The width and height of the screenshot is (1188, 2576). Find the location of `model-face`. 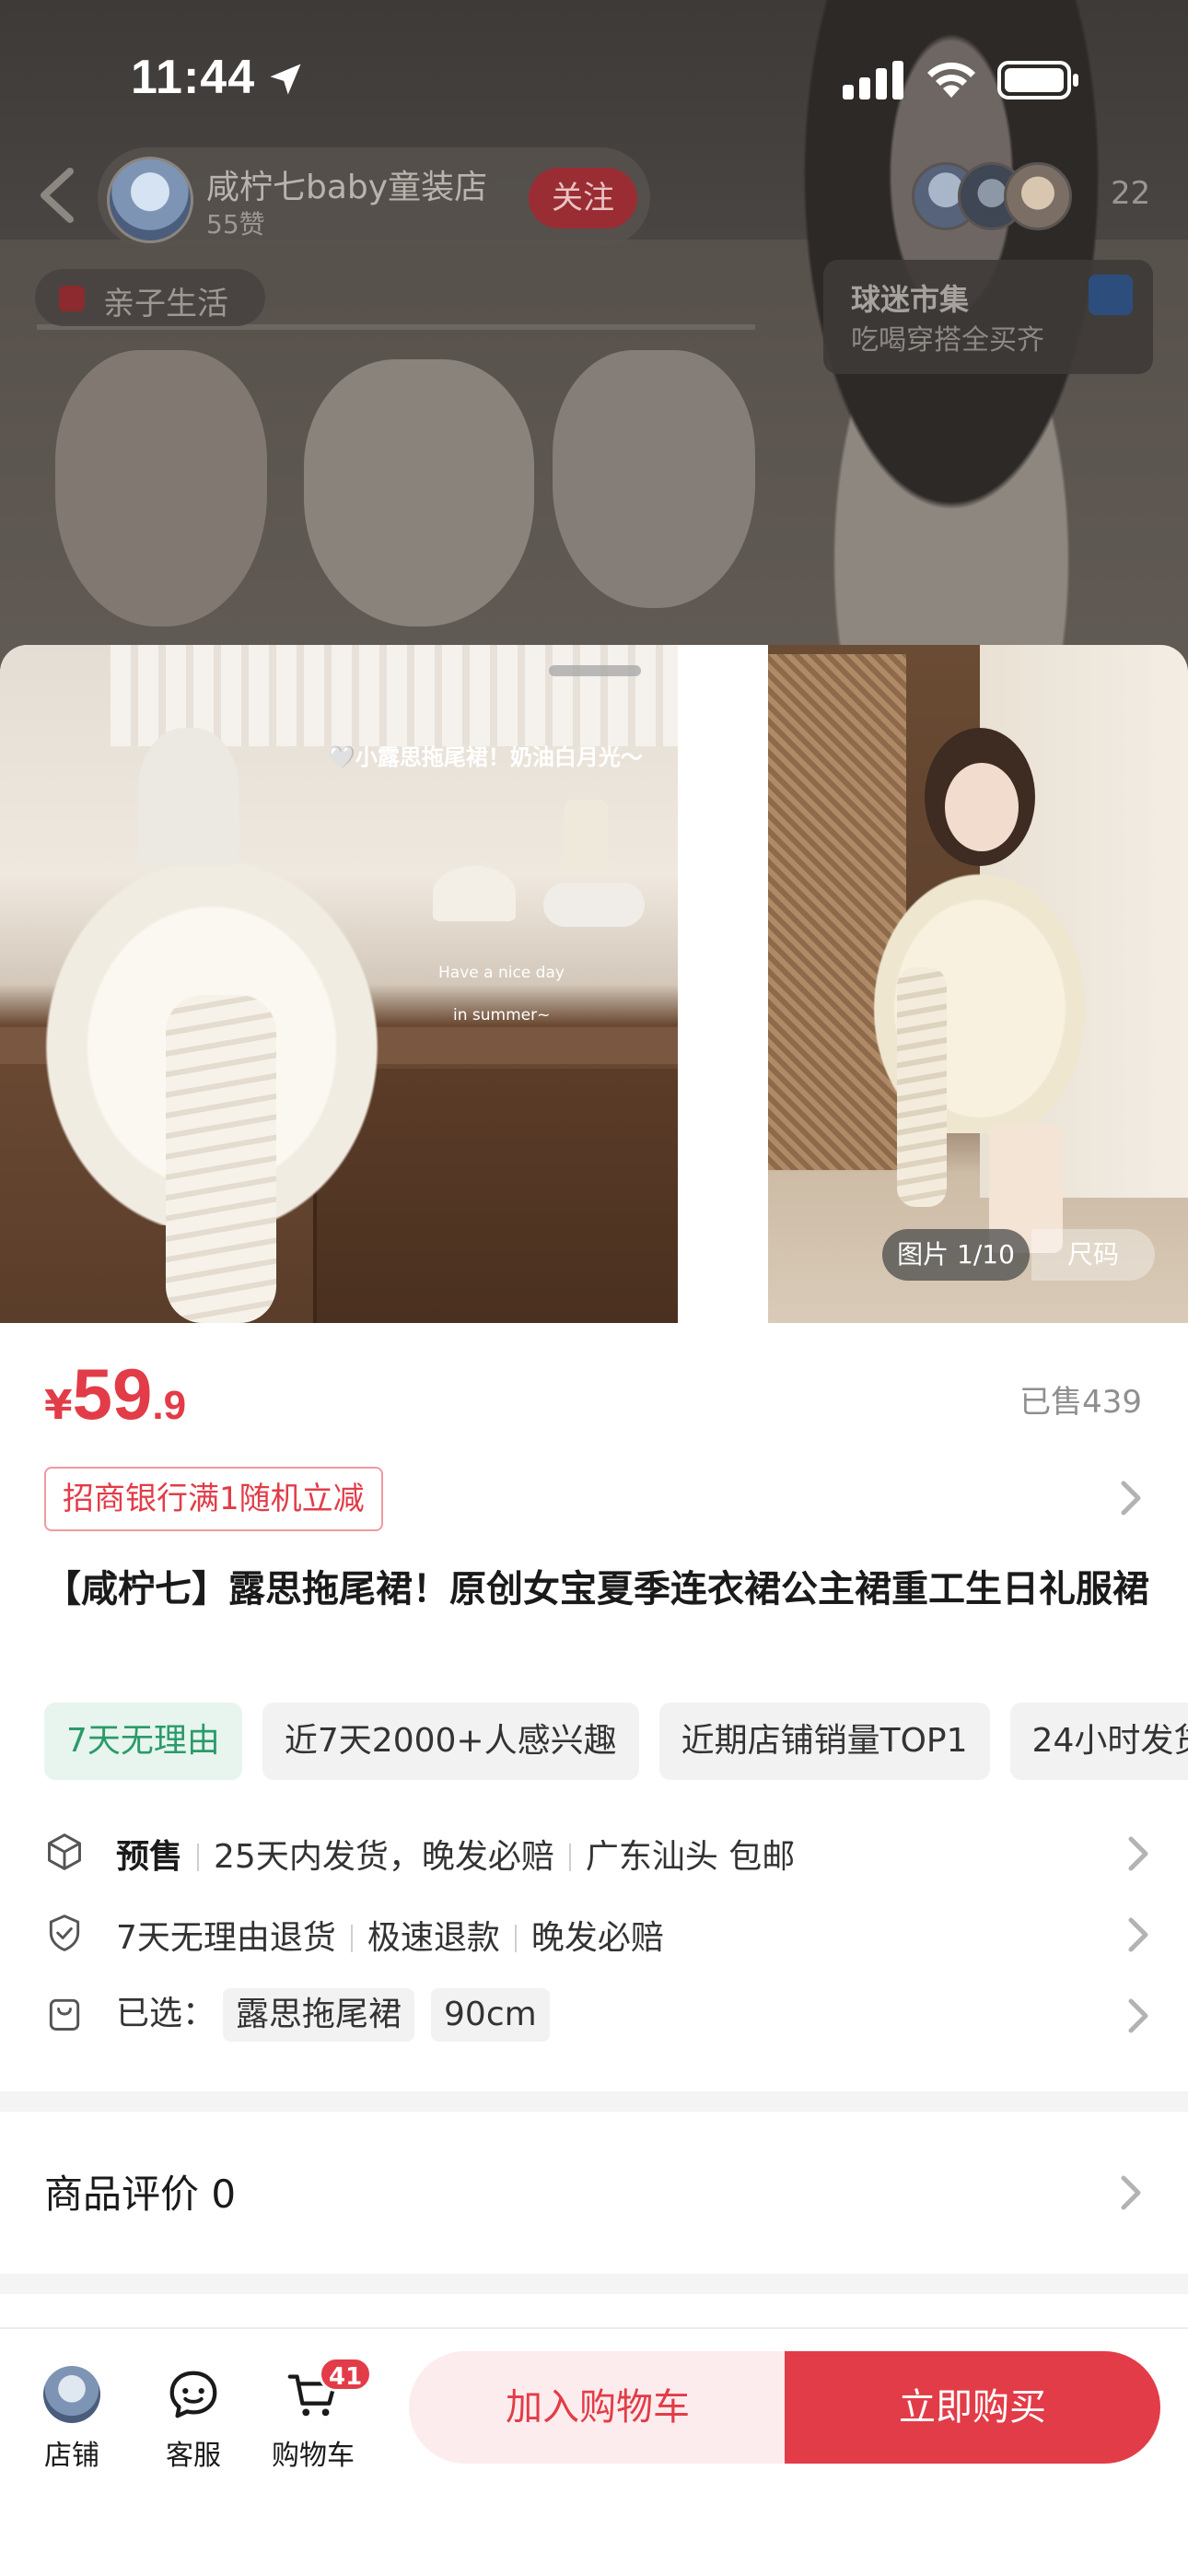

model-face is located at coordinates (982, 807).